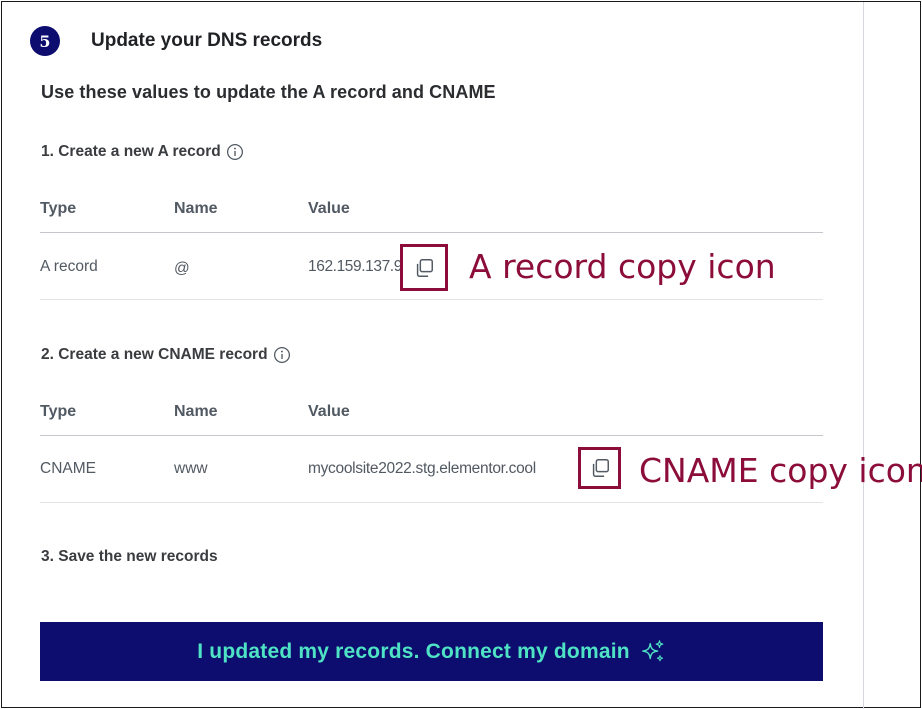  What do you see at coordinates (622, 266) in the screenshot?
I see `a-record-annotation: A record copy icon` at bounding box center [622, 266].